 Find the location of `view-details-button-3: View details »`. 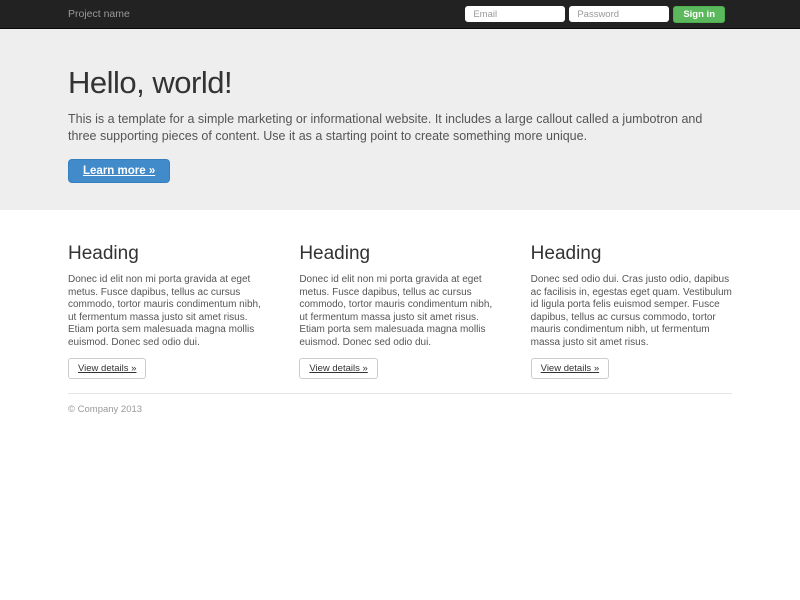

view-details-button-3: View details » is located at coordinates (570, 368).